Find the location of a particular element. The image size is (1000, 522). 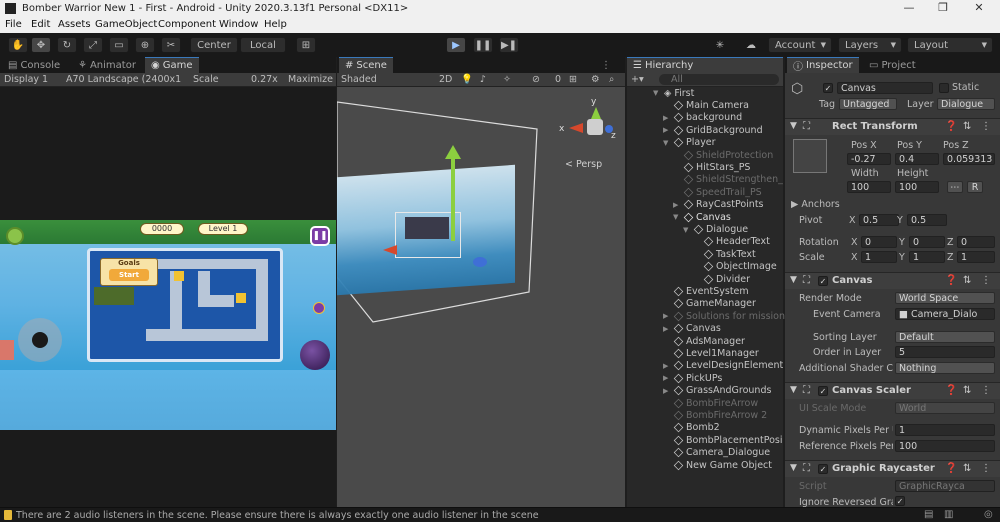

pivot-y-field: 0.5 is located at coordinates (927, 220).